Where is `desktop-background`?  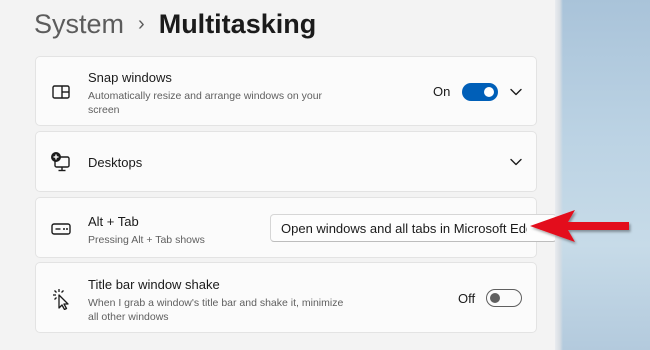
desktop-background is located at coordinates (602, 175).